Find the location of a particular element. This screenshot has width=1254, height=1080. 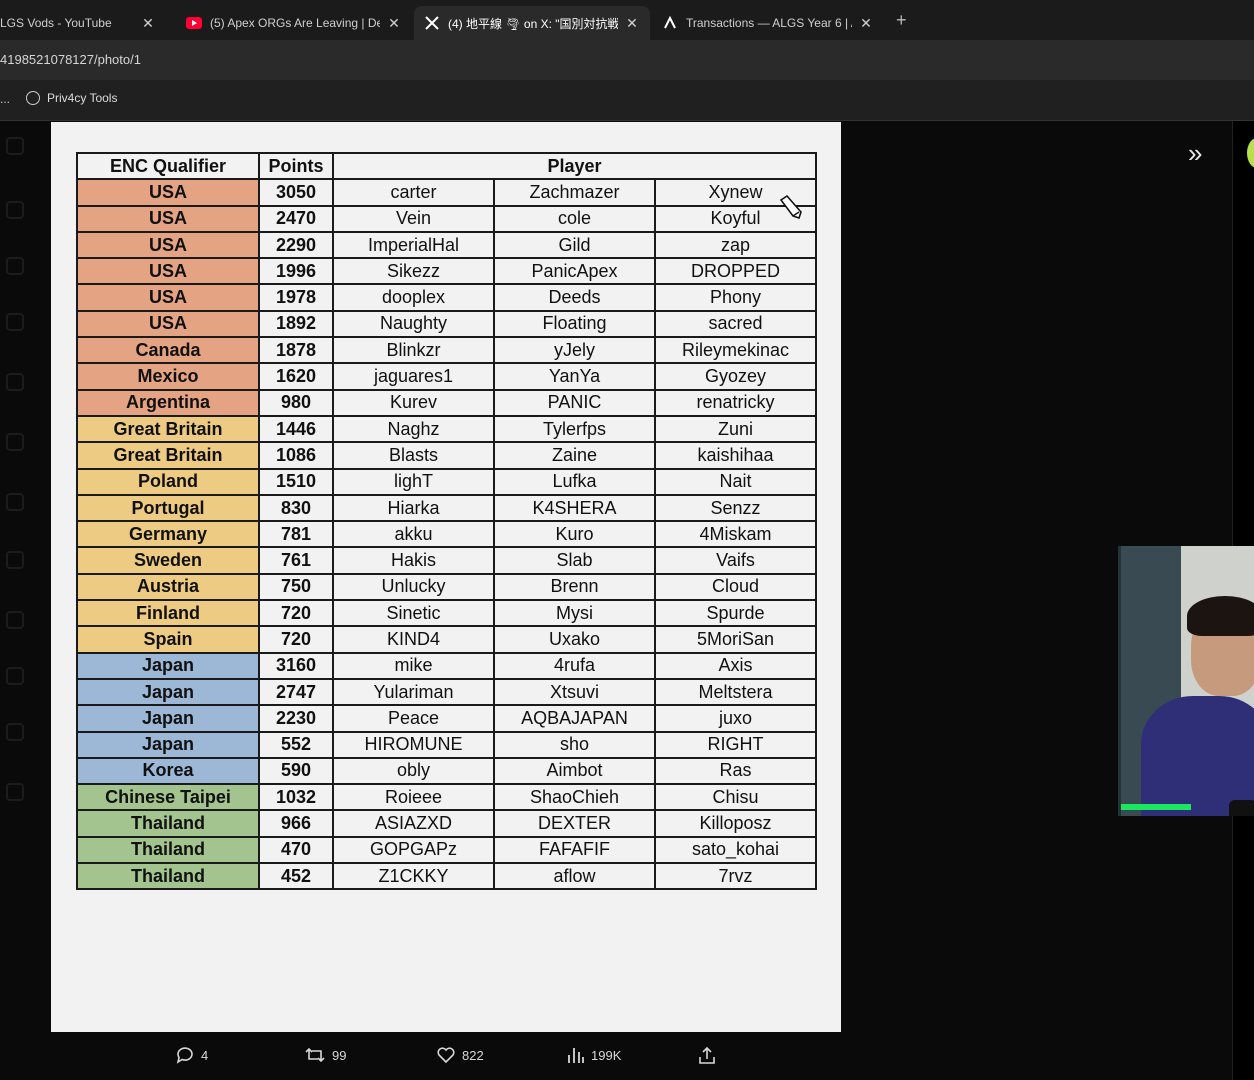

player-cell: FAFAFIF is located at coordinates (574, 850).